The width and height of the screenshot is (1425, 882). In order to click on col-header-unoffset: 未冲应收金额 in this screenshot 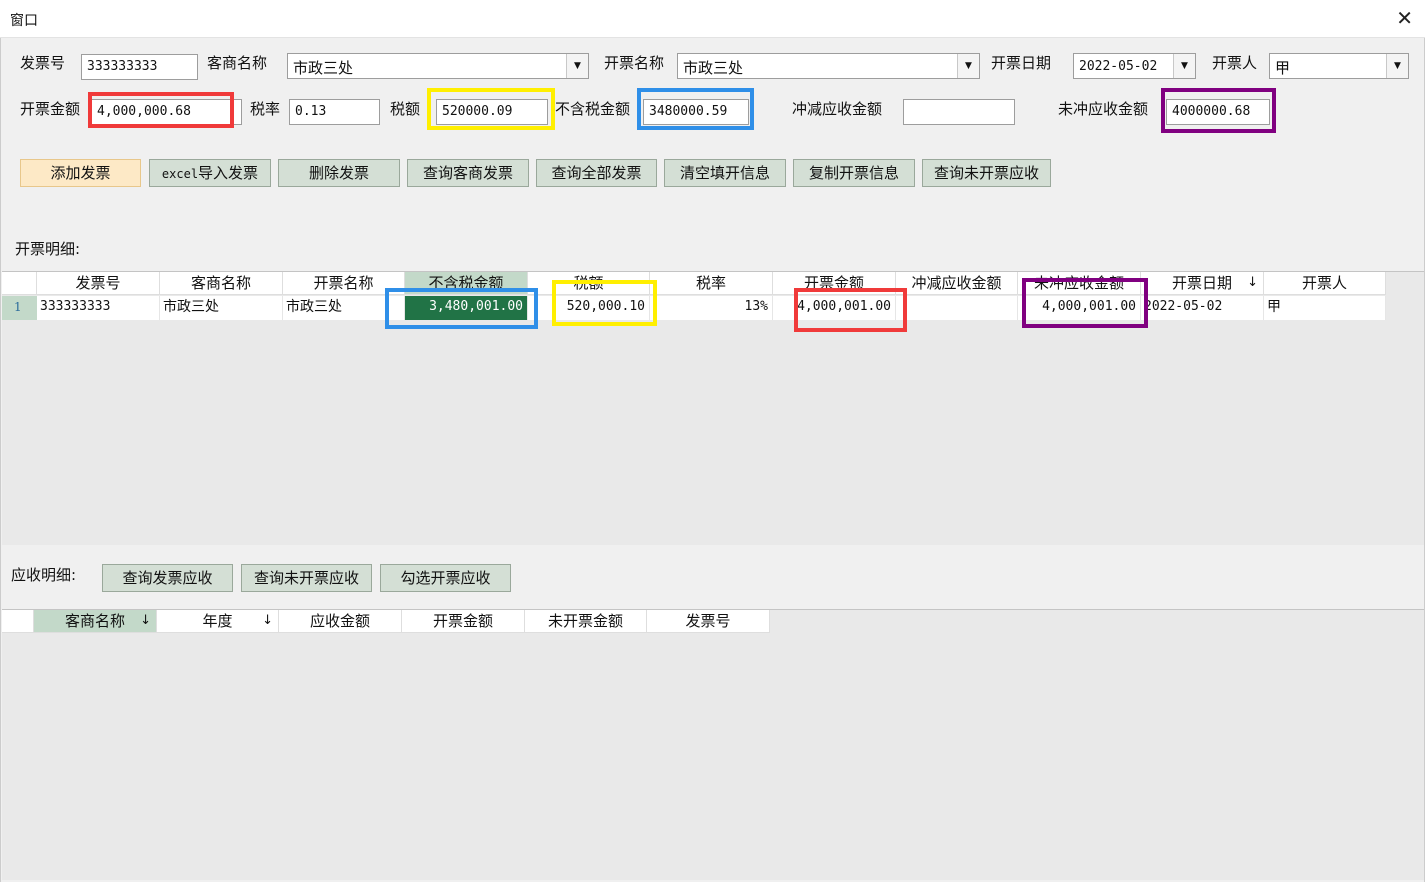, I will do `click(1079, 283)`.